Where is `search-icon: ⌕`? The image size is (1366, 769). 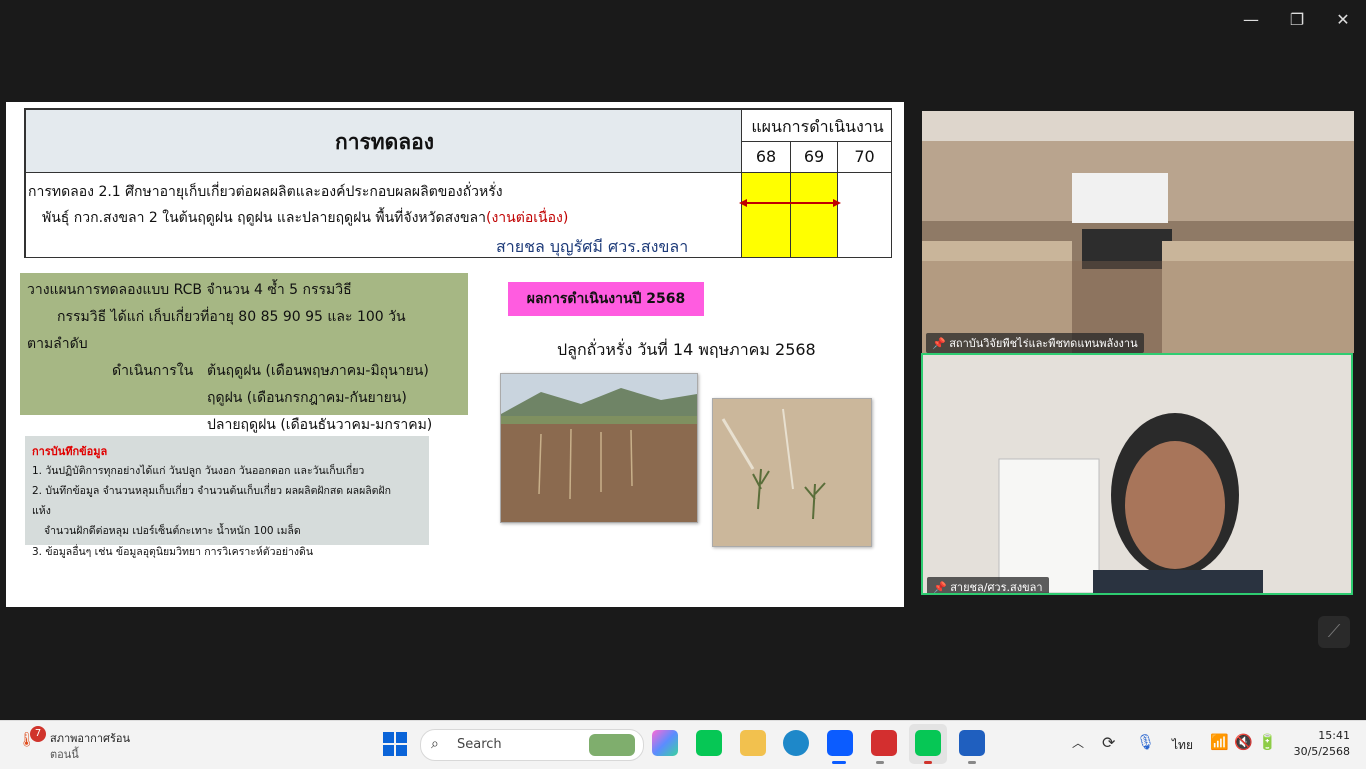
search-icon: ⌕ is located at coordinates (435, 744).